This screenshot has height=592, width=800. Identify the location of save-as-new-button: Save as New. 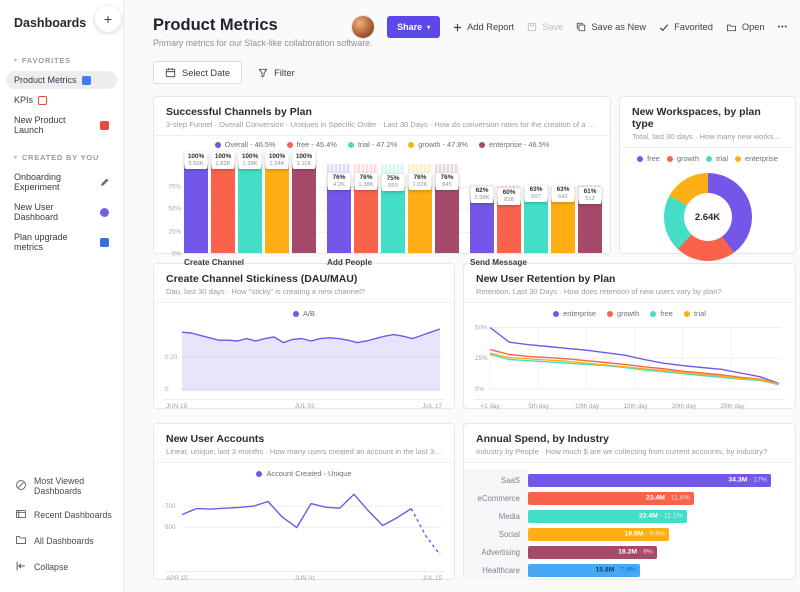
(611, 27).